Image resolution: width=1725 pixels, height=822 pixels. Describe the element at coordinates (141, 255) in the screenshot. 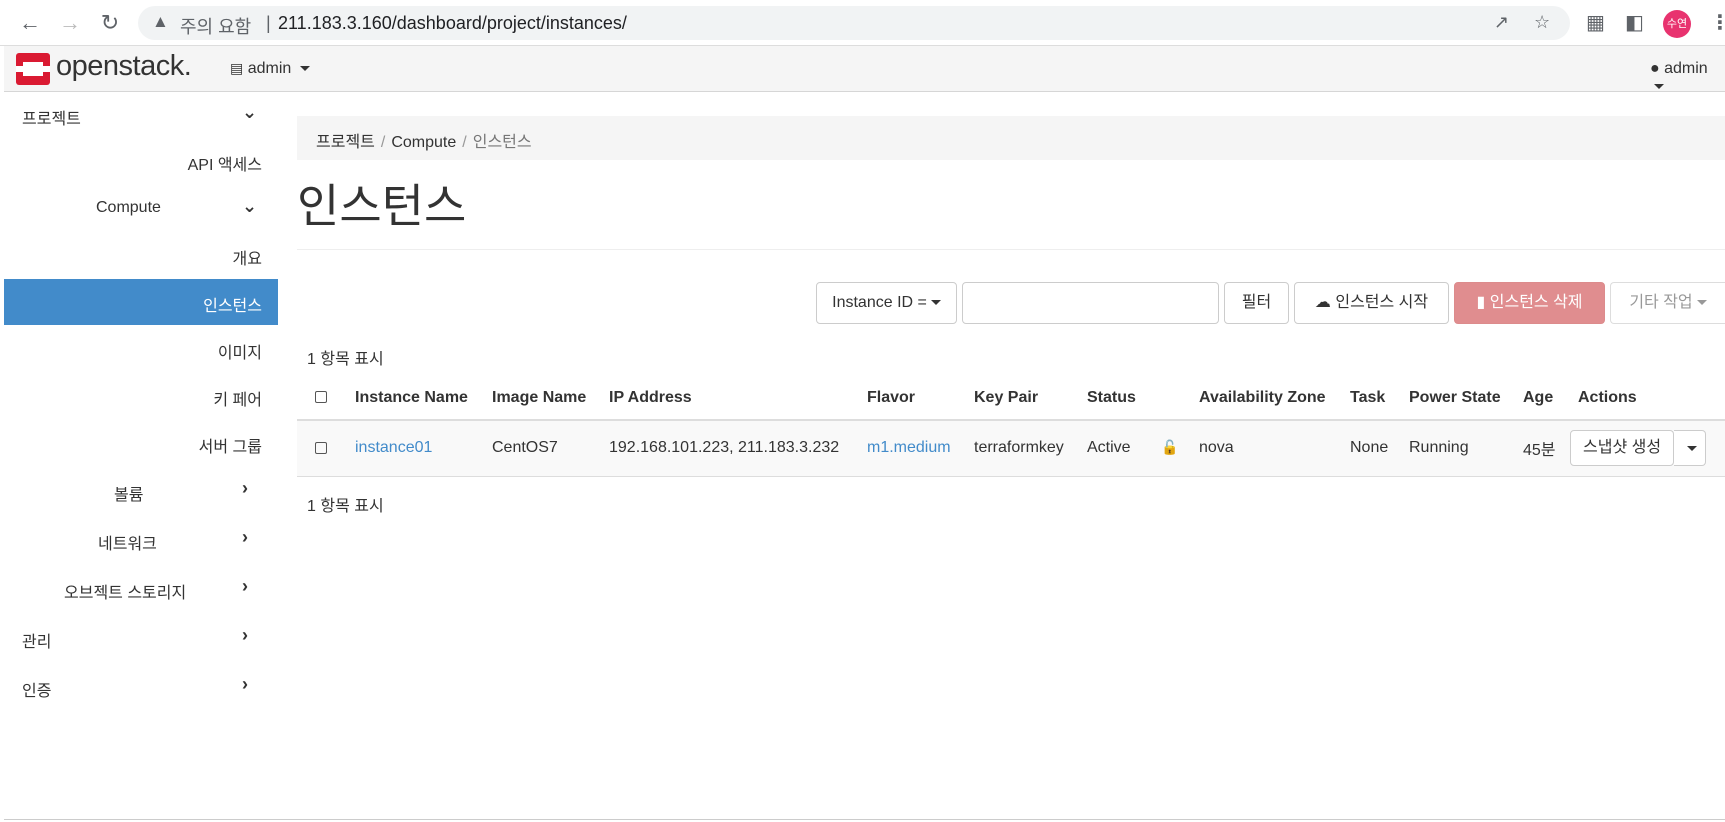

I see `sidebar-item-overview: 개요` at that location.